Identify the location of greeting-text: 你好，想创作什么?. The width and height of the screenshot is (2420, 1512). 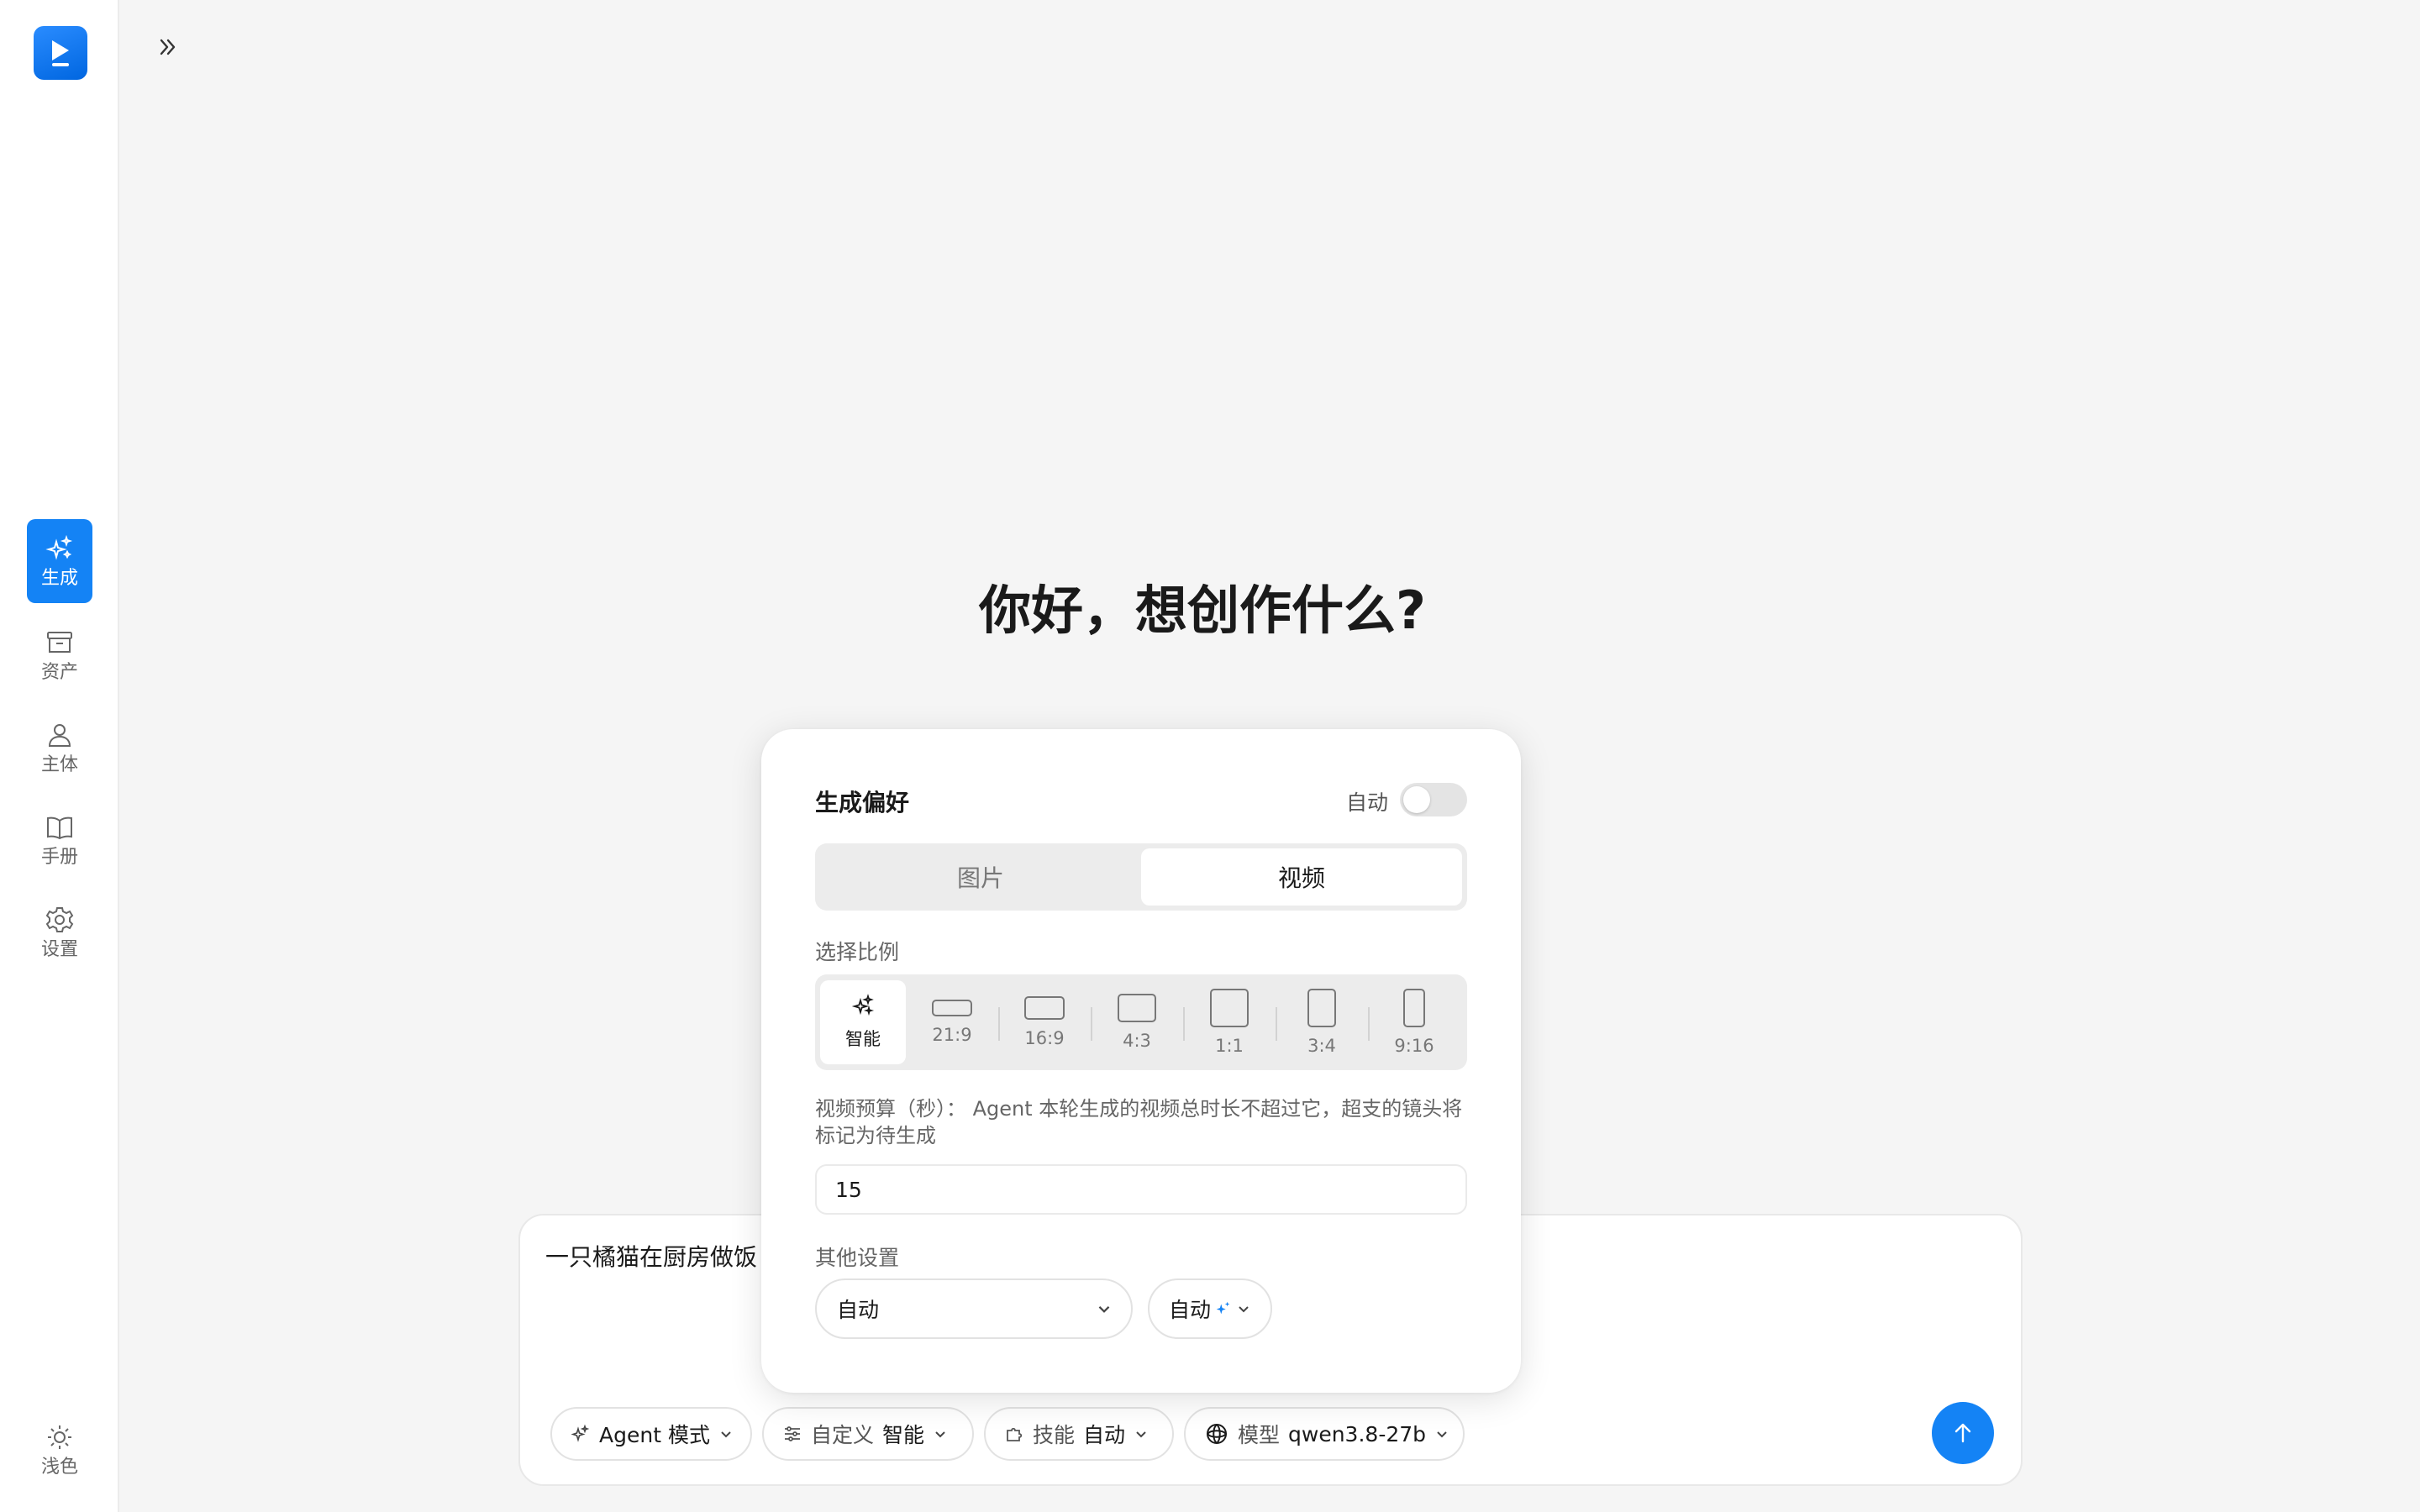
(1202, 610).